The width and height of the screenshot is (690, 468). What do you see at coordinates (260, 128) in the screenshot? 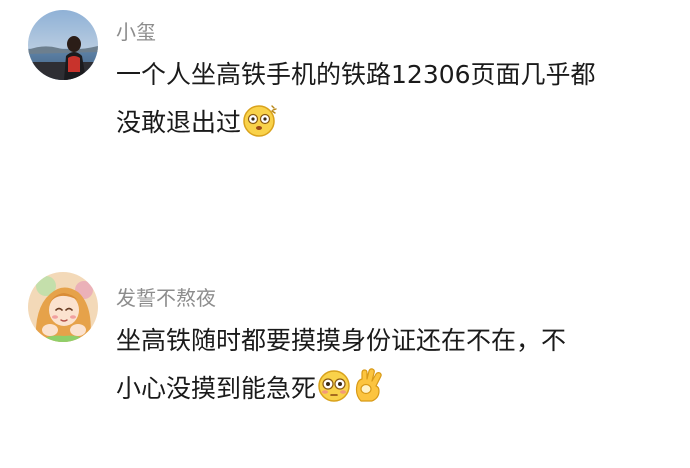
I see `dizzy-face-emoji-icon` at bounding box center [260, 128].